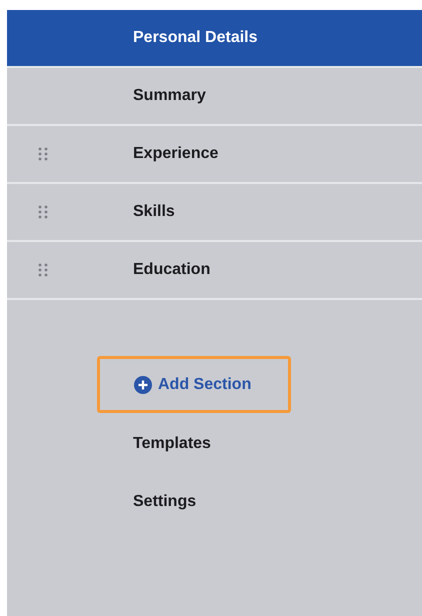 This screenshot has height=616, width=422. I want to click on add-section-button: Add Section, so click(194, 384).